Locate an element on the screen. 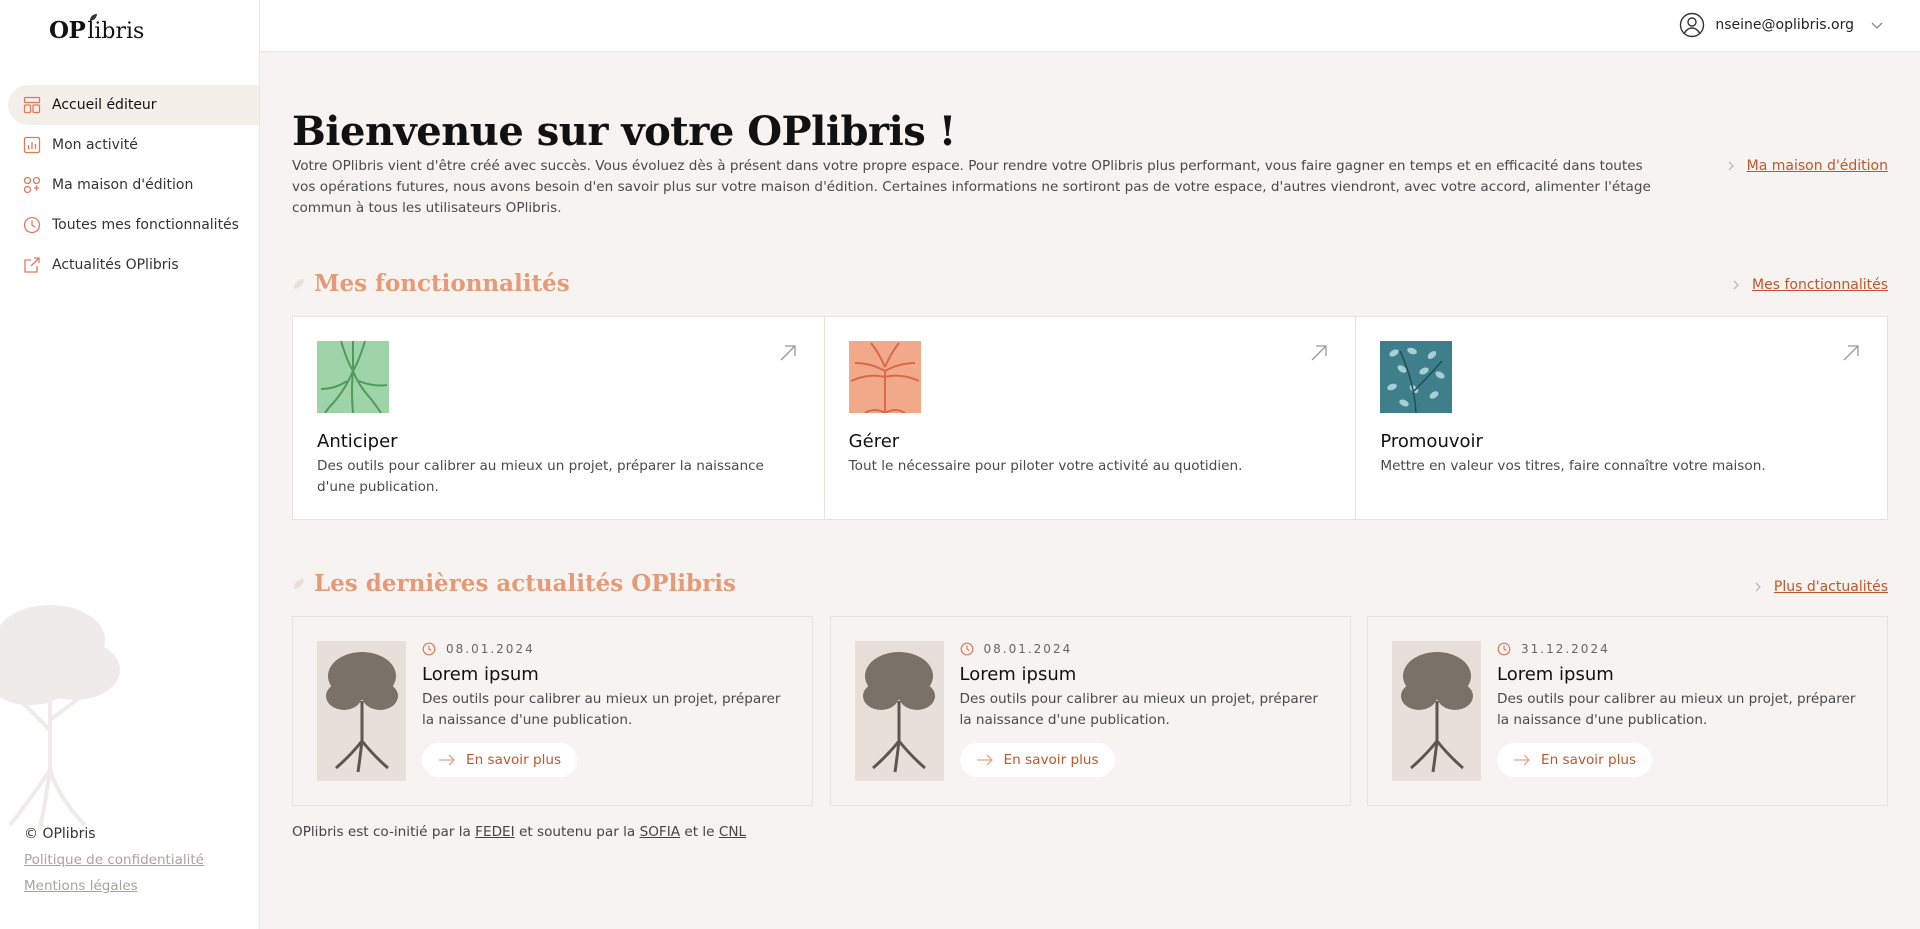 The height and width of the screenshot is (929, 1920). user-email: nseine@oplibris.org is located at coordinates (1784, 25).